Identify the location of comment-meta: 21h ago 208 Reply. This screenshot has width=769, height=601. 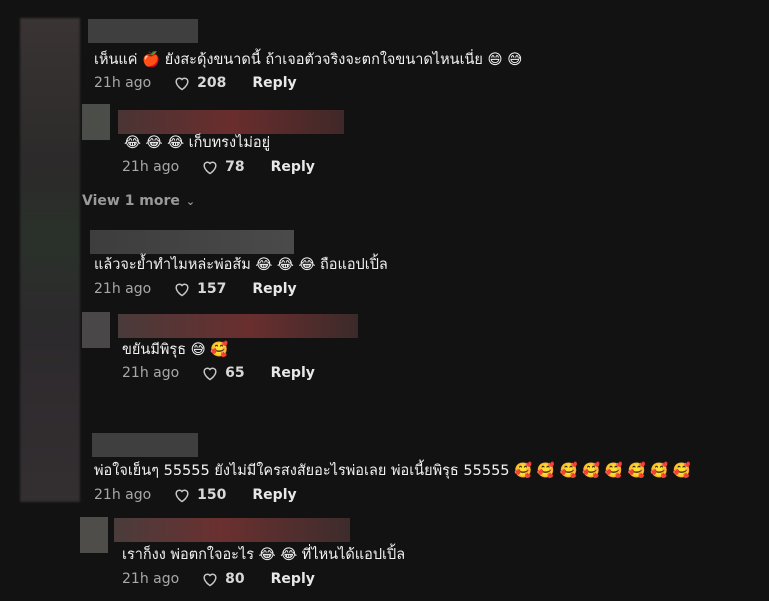
(195, 83).